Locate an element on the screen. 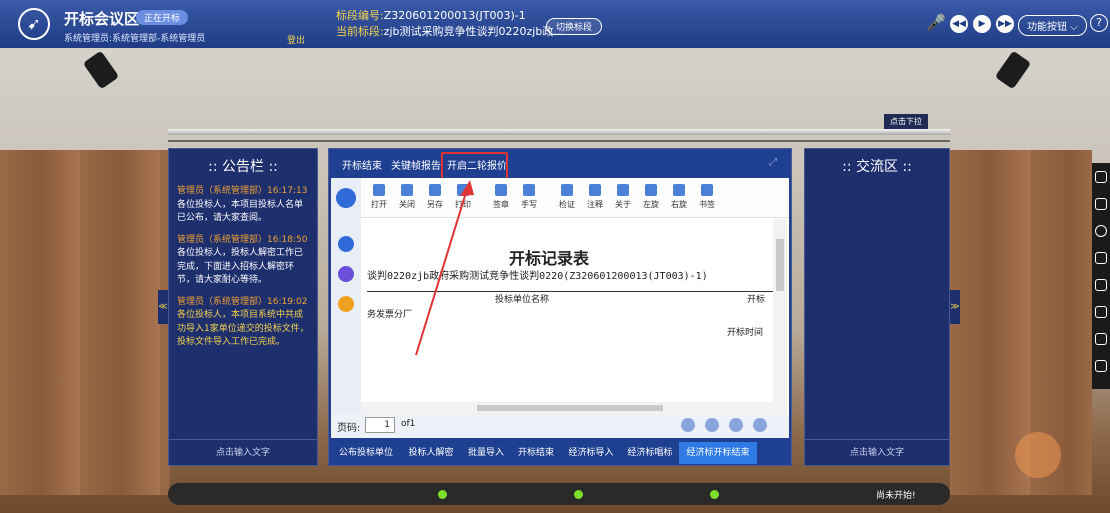  open-label: 打开 is located at coordinates (379, 204).